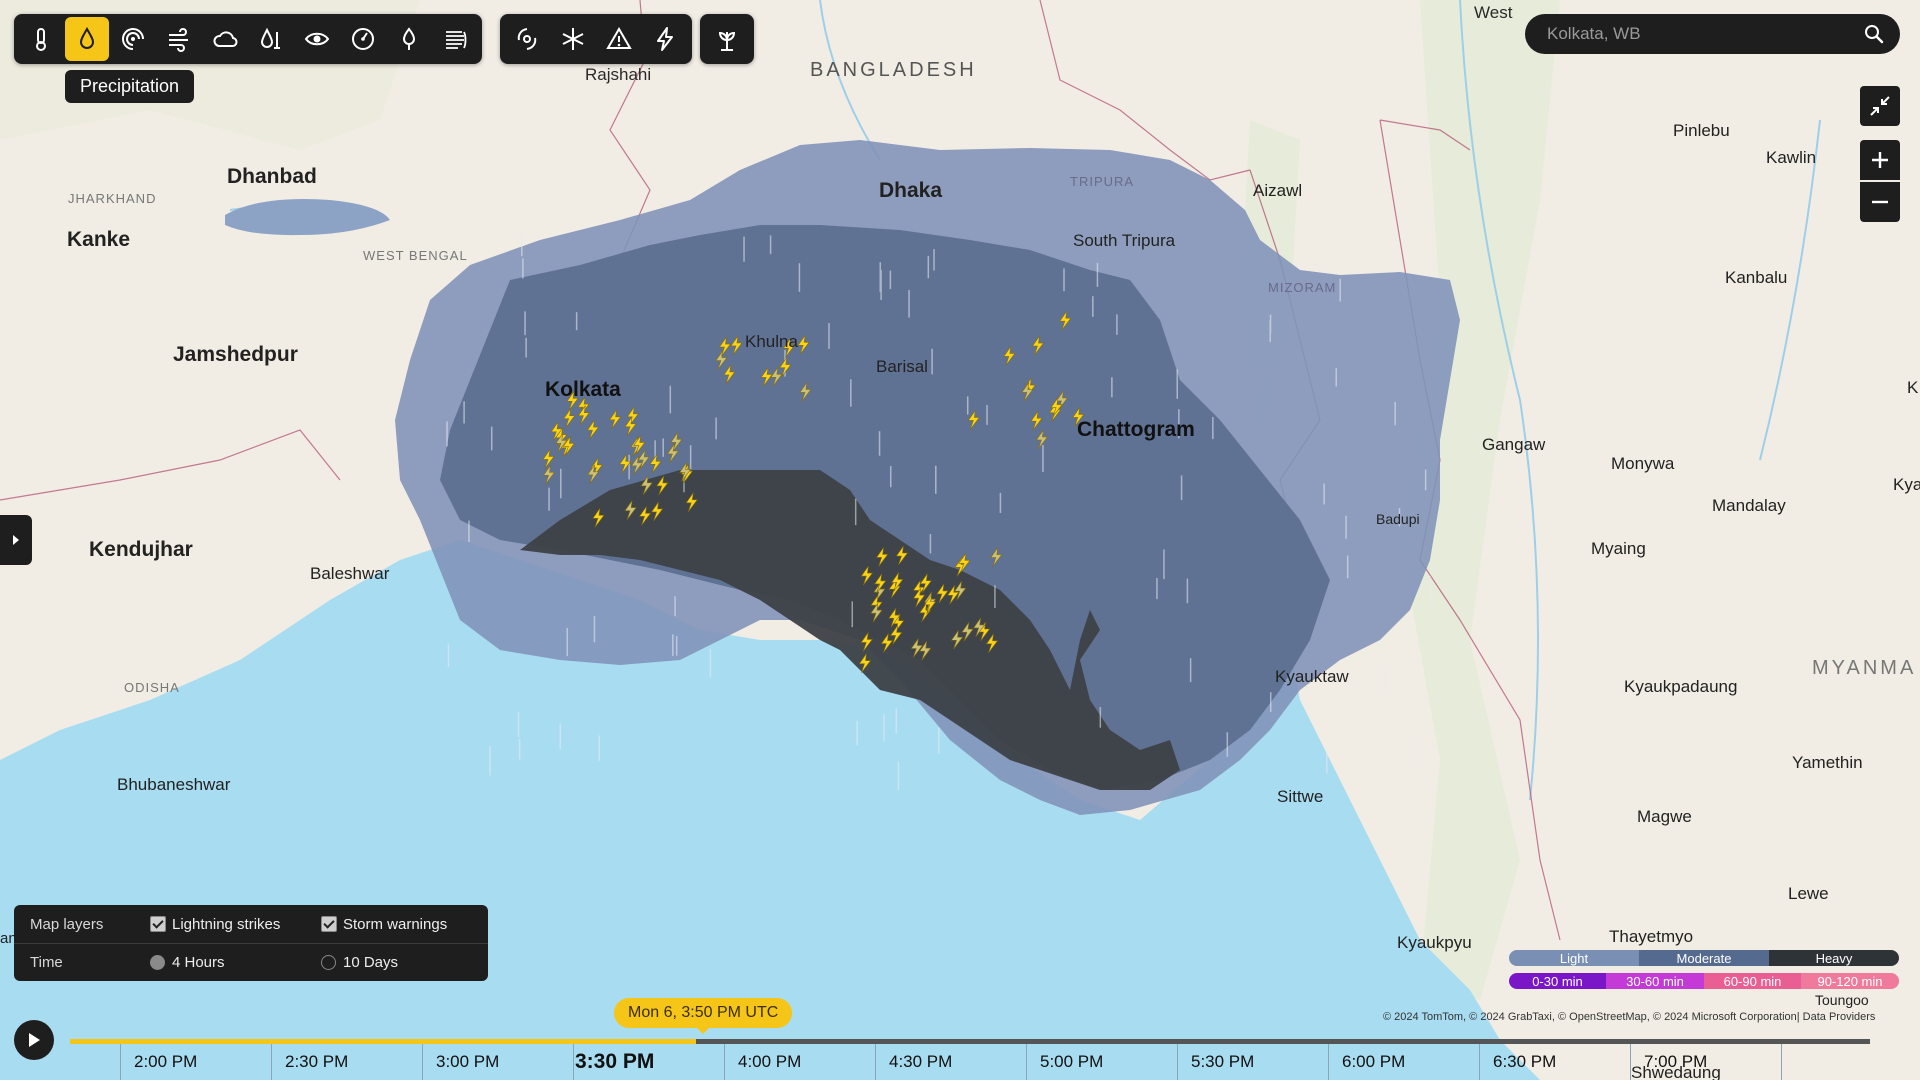  Describe the element at coordinates (112, 198) in the screenshot. I see `state-label: JHARKHAND` at that location.